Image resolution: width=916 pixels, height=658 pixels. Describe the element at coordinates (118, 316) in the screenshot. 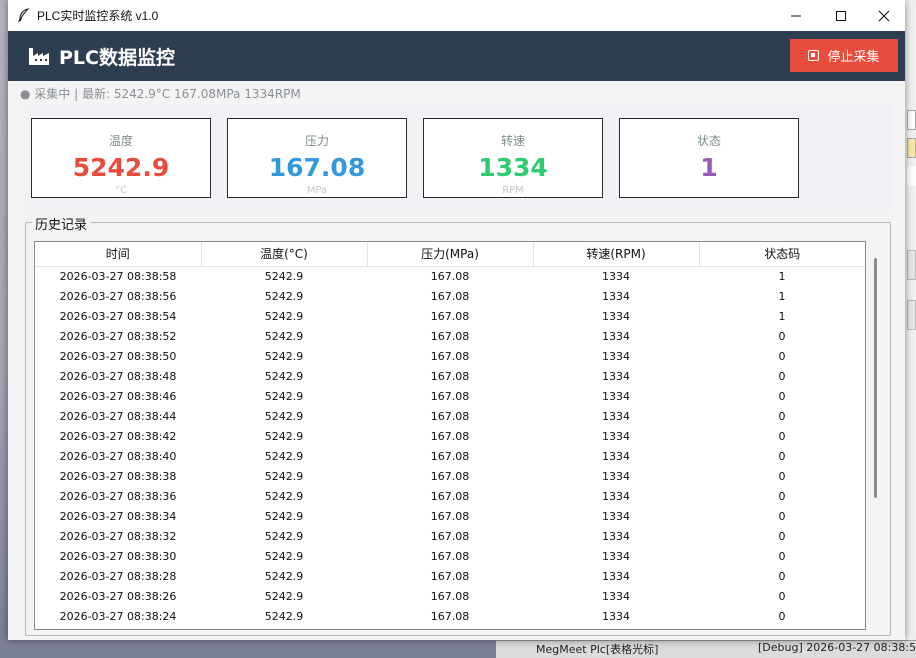

I see `cell-time: 2026-03-27 08:38:54` at that location.